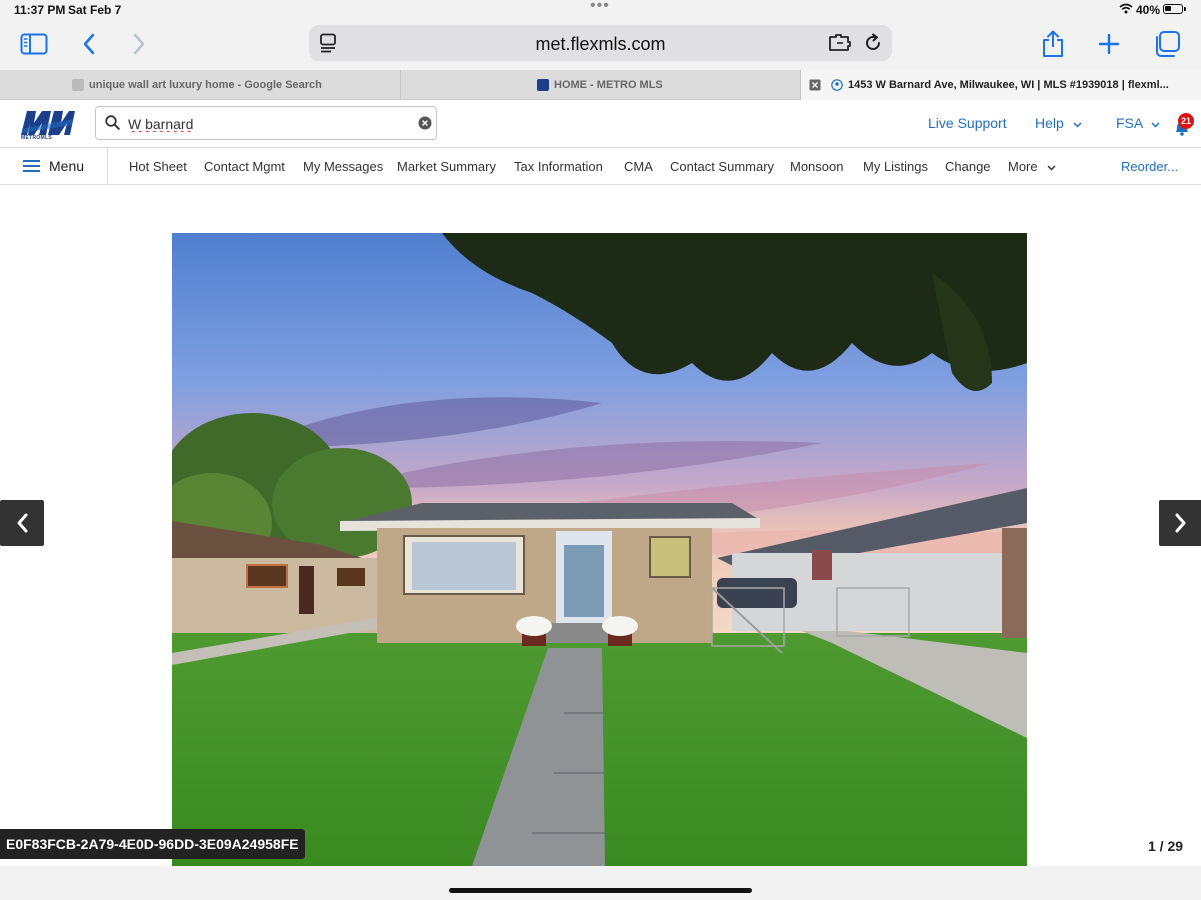 Image resolution: width=1201 pixels, height=900 pixels. What do you see at coordinates (600, 890) in the screenshot?
I see `home-indicator` at bounding box center [600, 890].